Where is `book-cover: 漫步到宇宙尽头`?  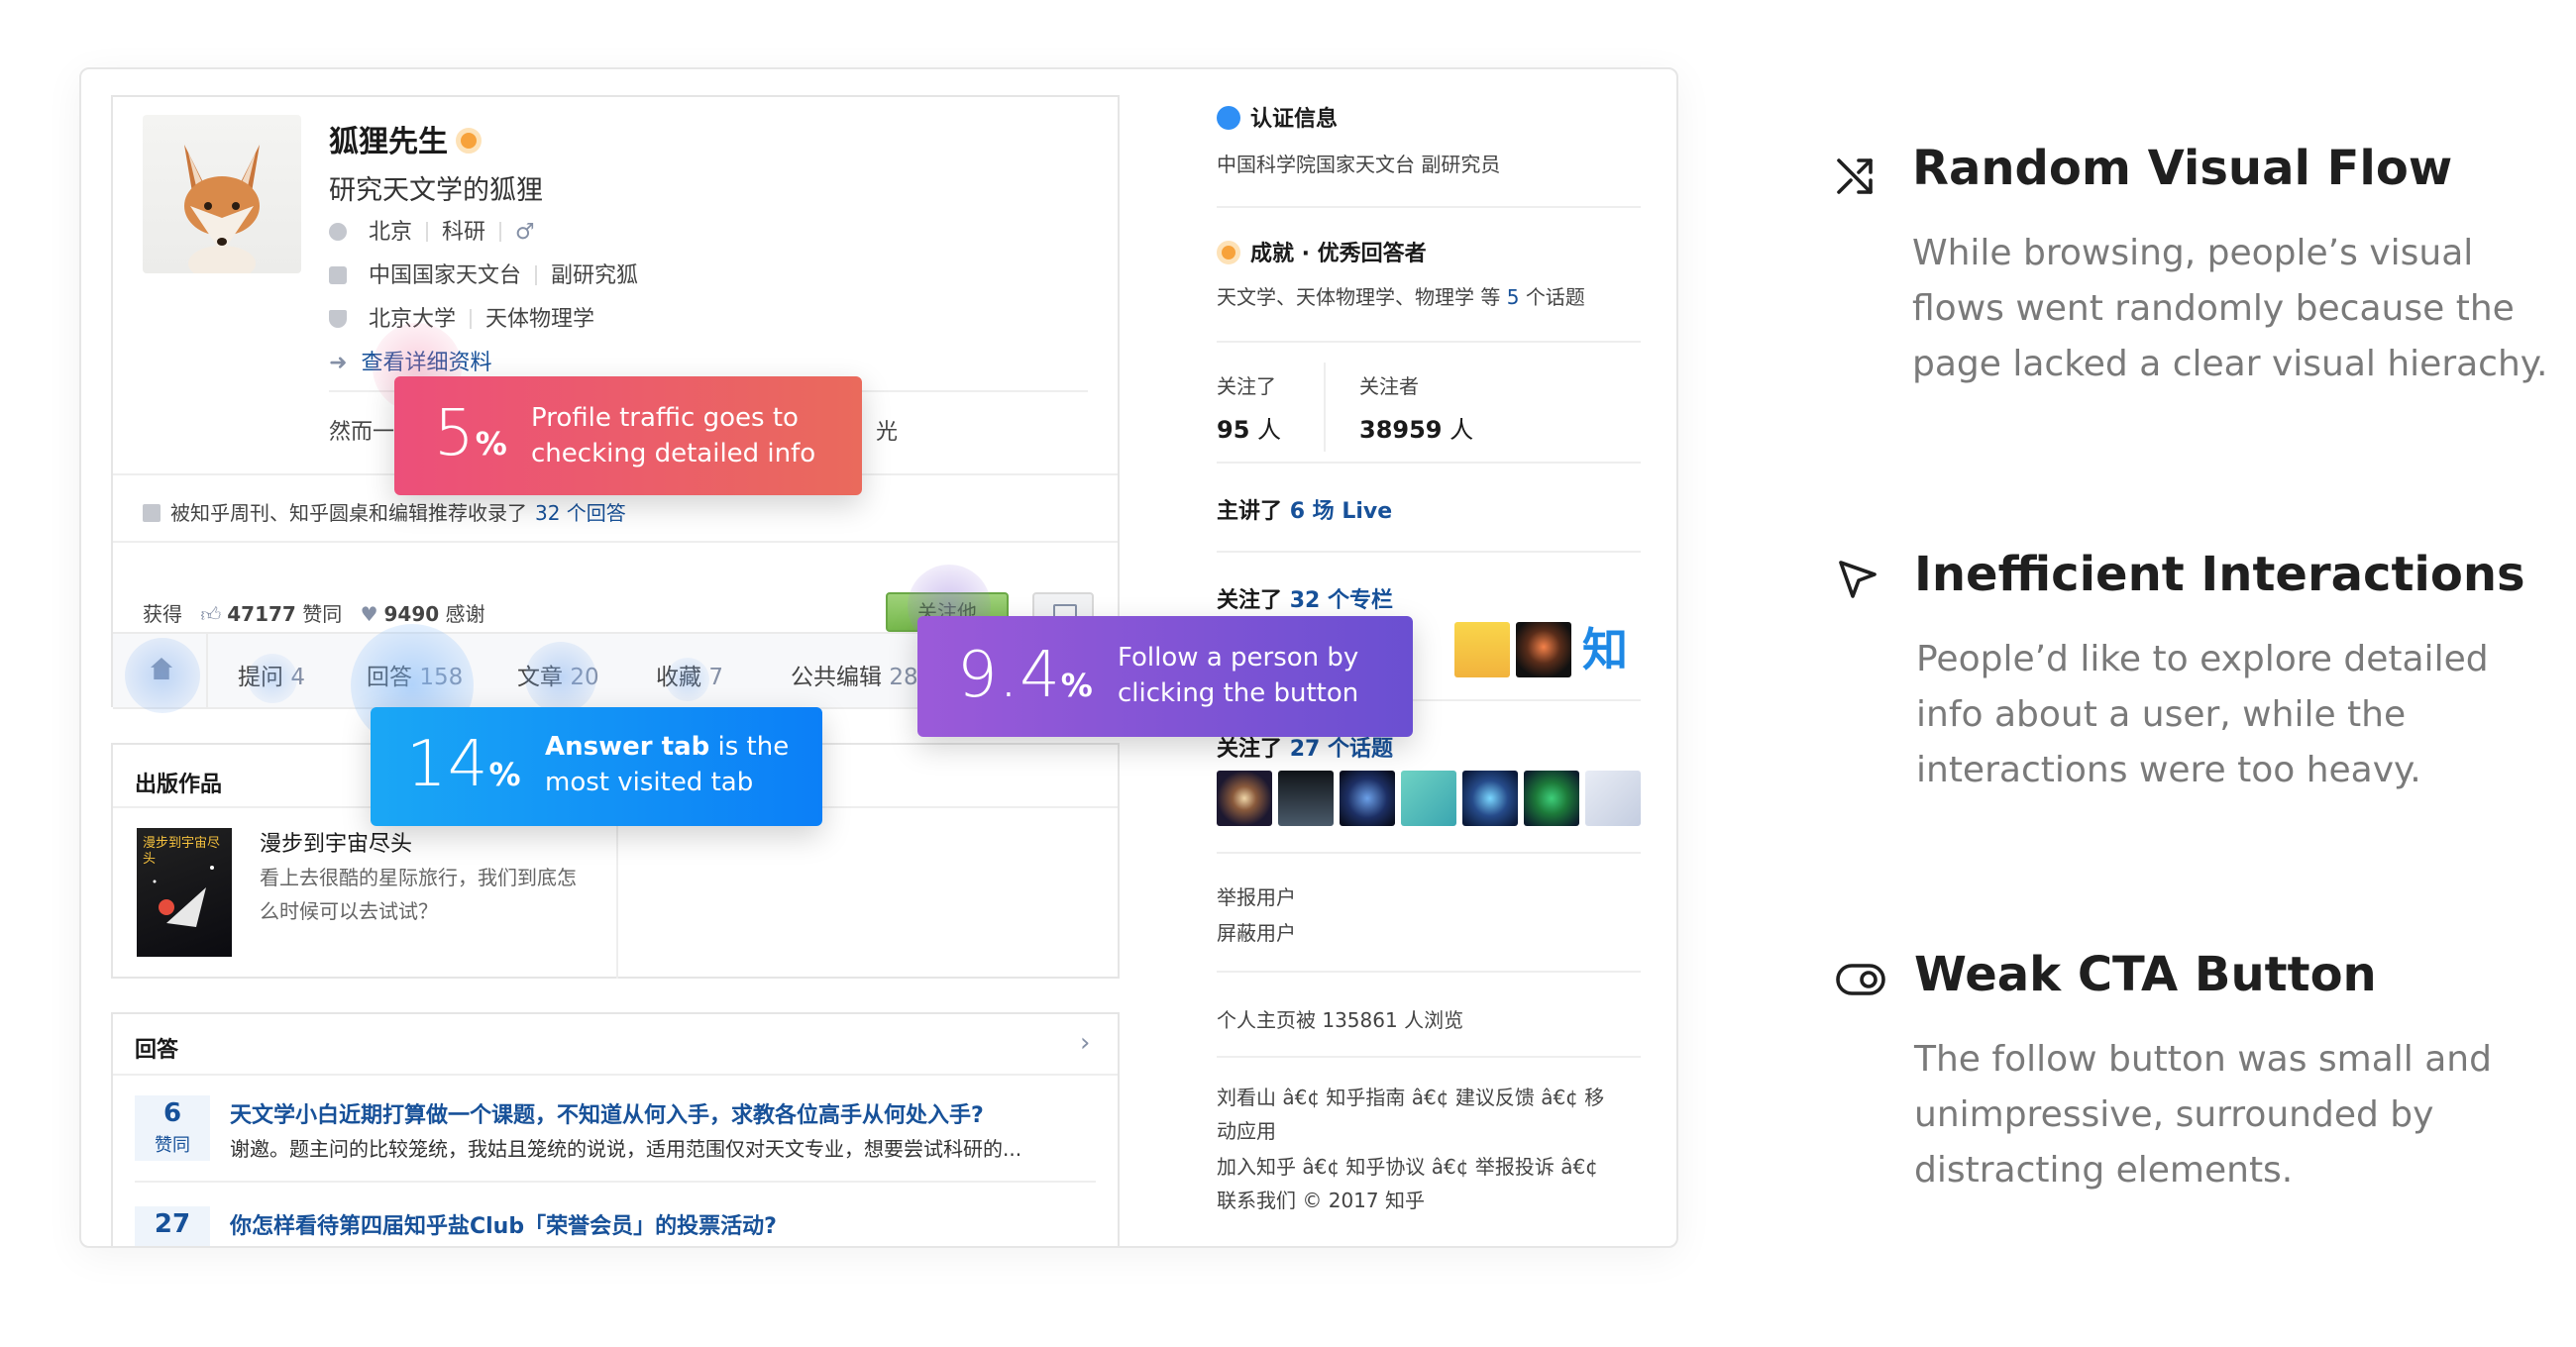 book-cover: 漫步到宇宙尽头 is located at coordinates (184, 892).